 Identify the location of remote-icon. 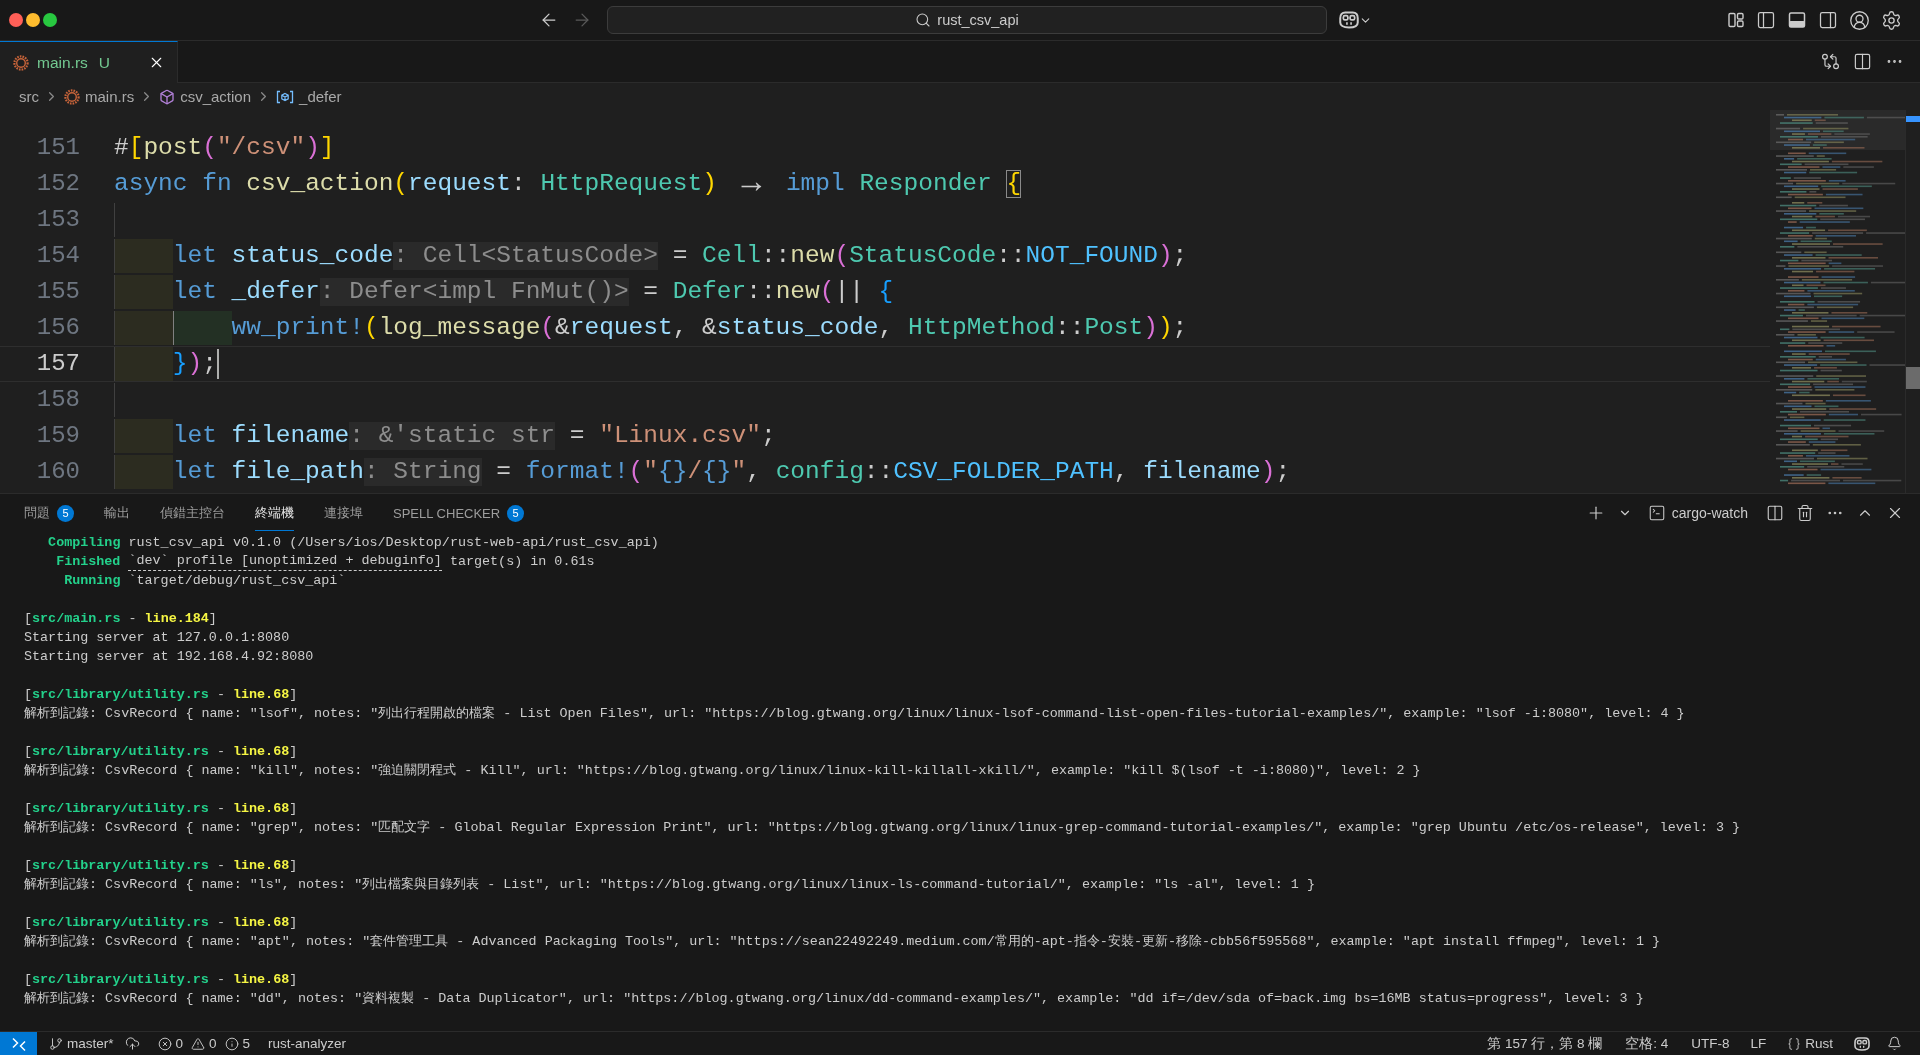
(18, 1043).